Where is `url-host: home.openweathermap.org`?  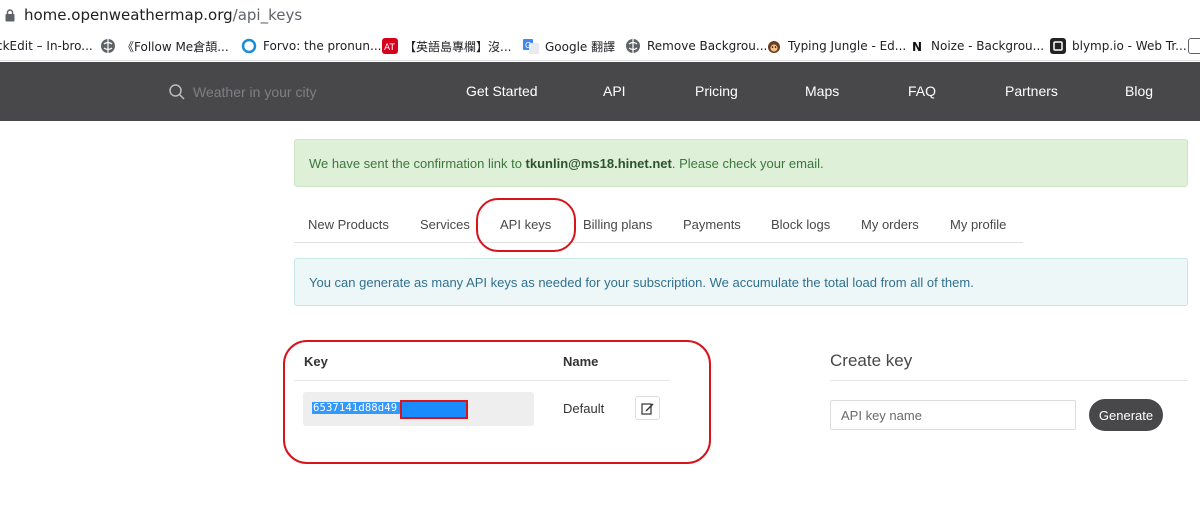
url-host: home.openweathermap.org is located at coordinates (128, 15).